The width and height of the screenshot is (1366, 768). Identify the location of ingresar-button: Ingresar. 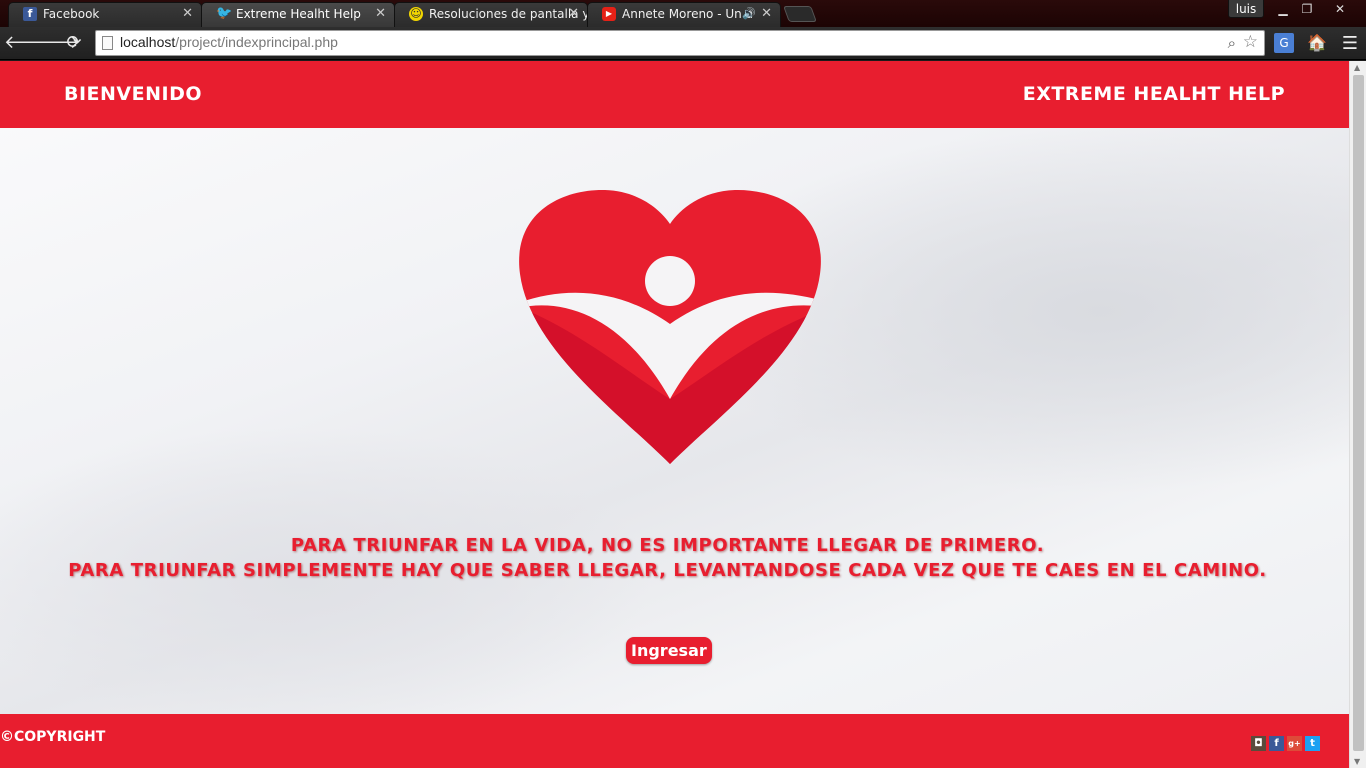
(669, 650).